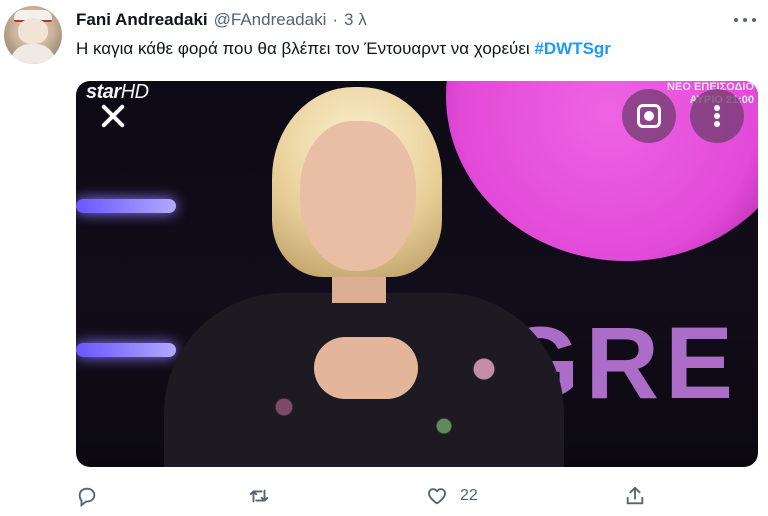  I want to click on like-count: 22, so click(469, 495).